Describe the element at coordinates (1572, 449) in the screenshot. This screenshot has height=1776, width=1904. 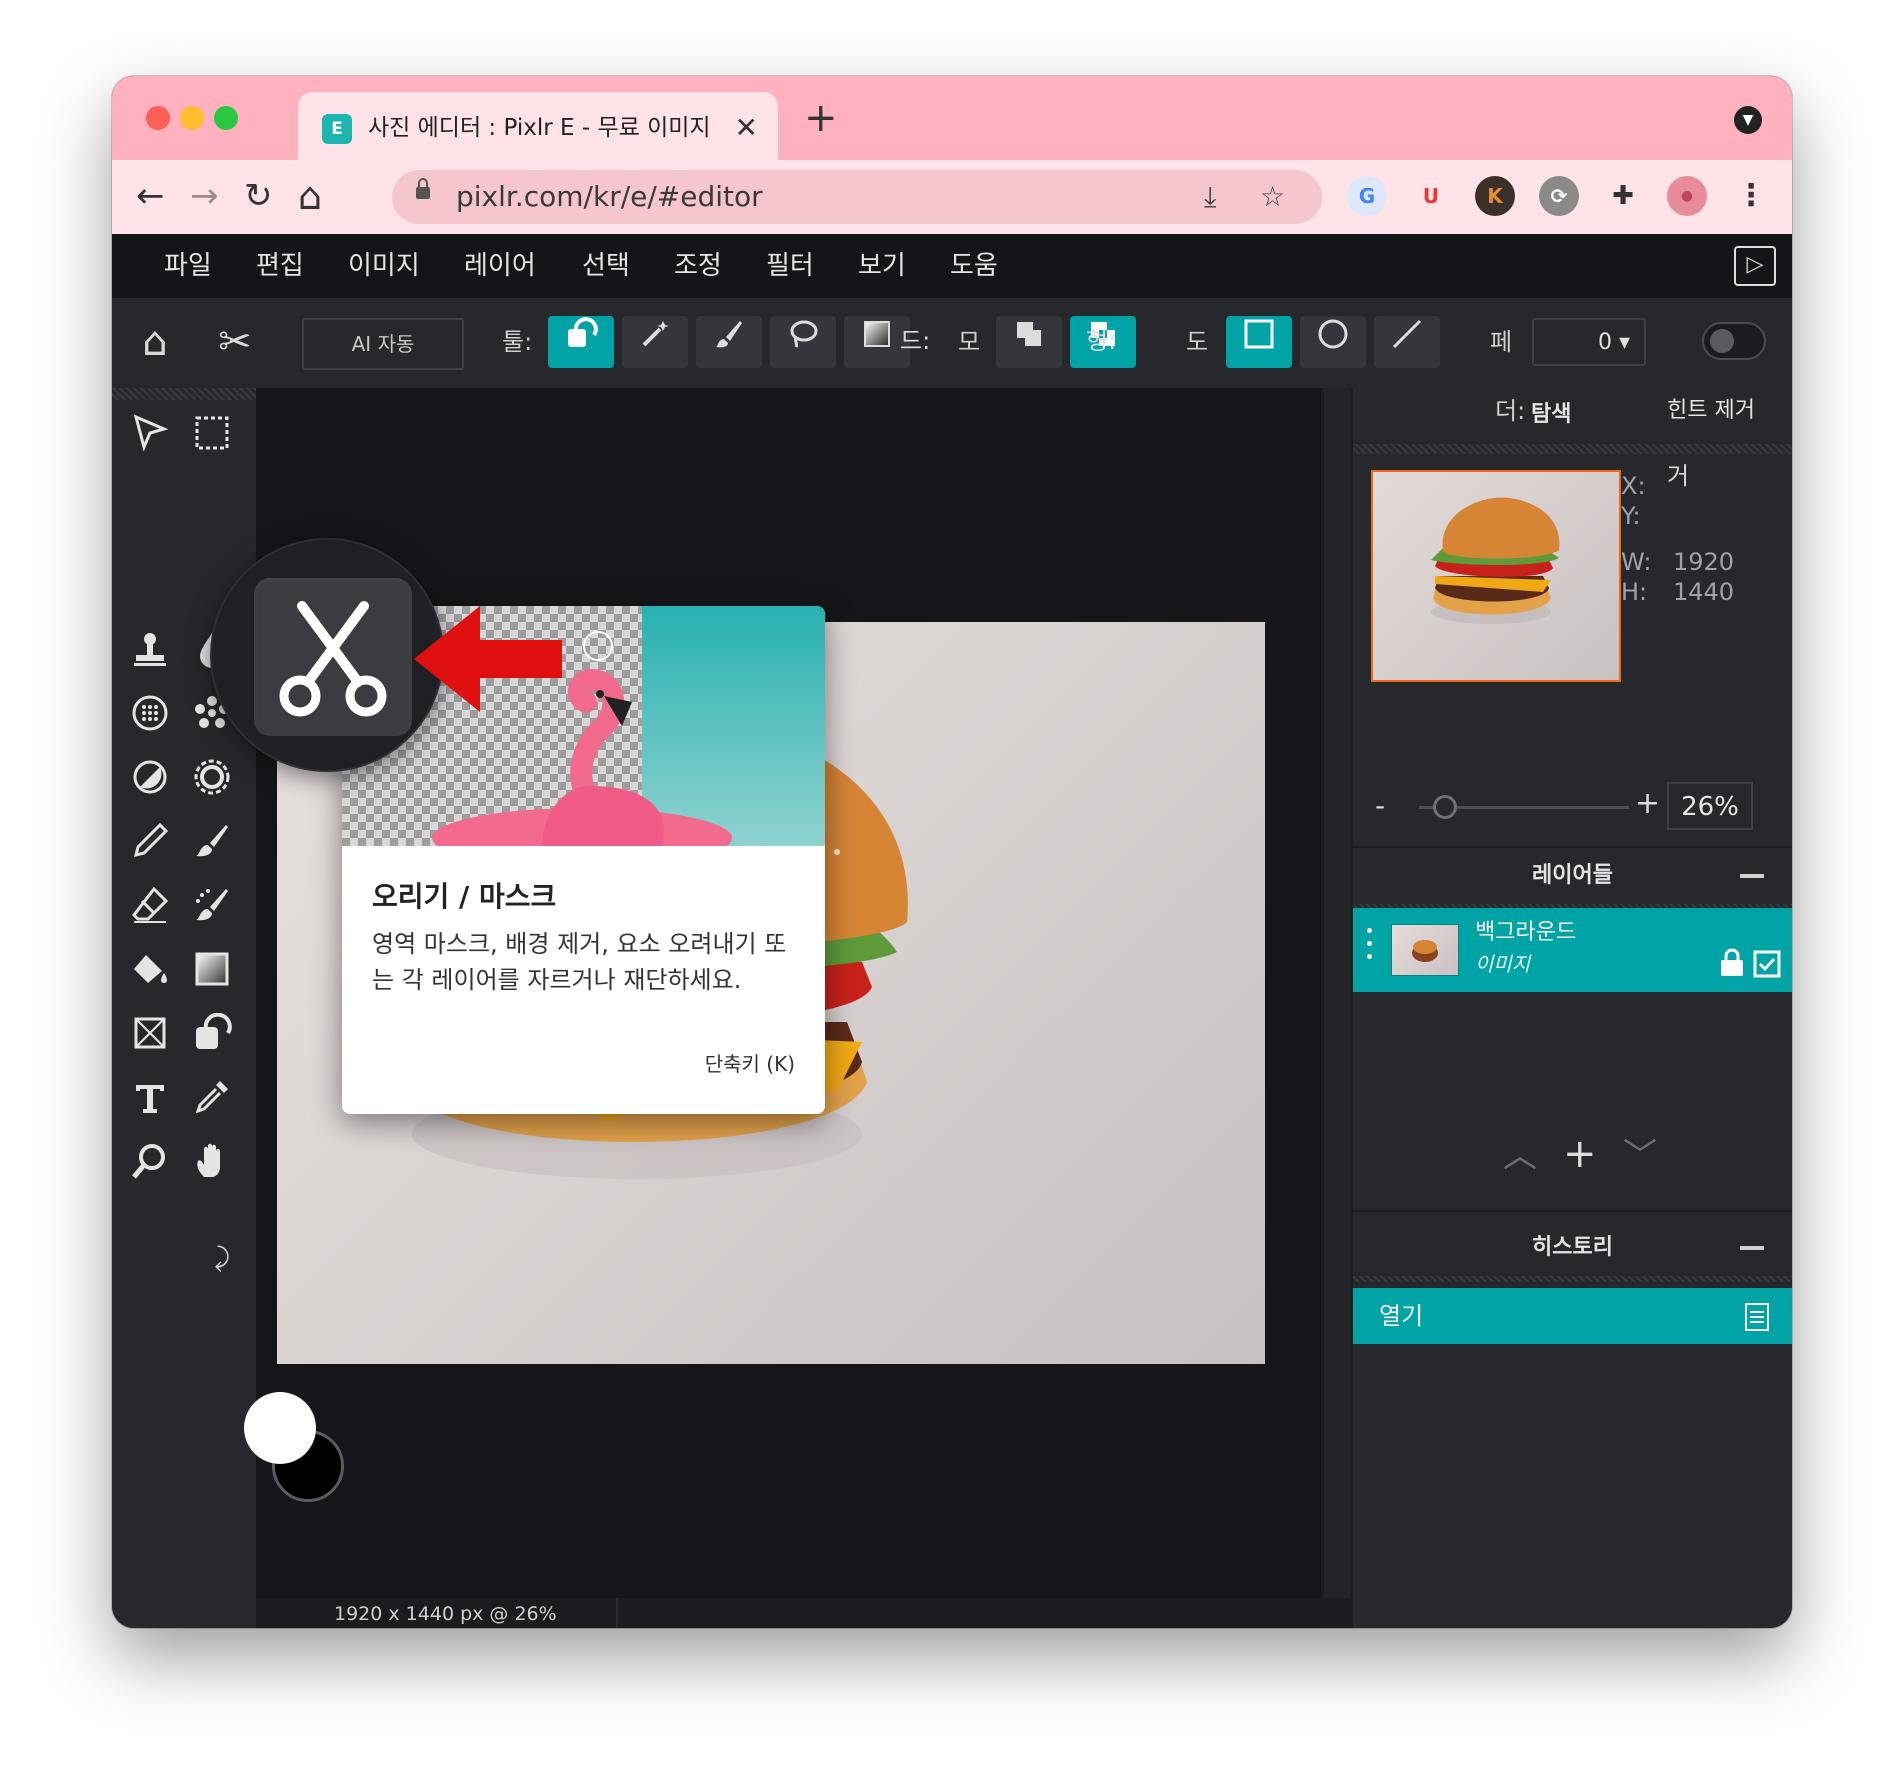
I see `navigator-divider` at that location.